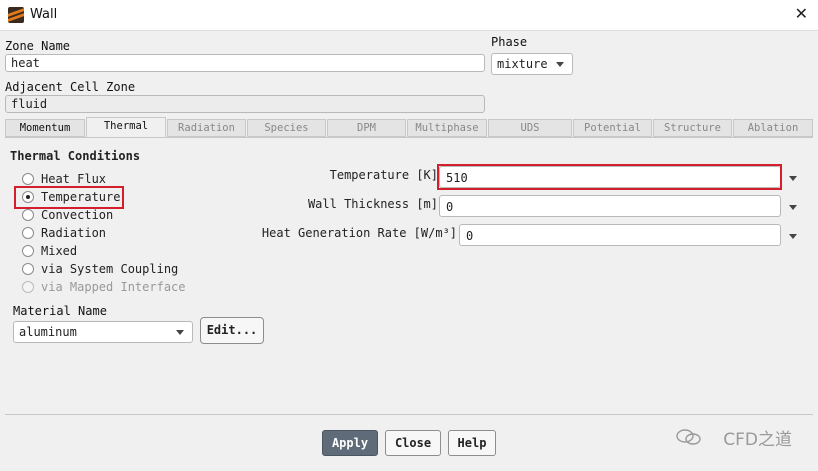 The height and width of the screenshot is (471, 818). What do you see at coordinates (113, 287) in the screenshot?
I see `radio-label: via Mapped Interface` at bounding box center [113, 287].